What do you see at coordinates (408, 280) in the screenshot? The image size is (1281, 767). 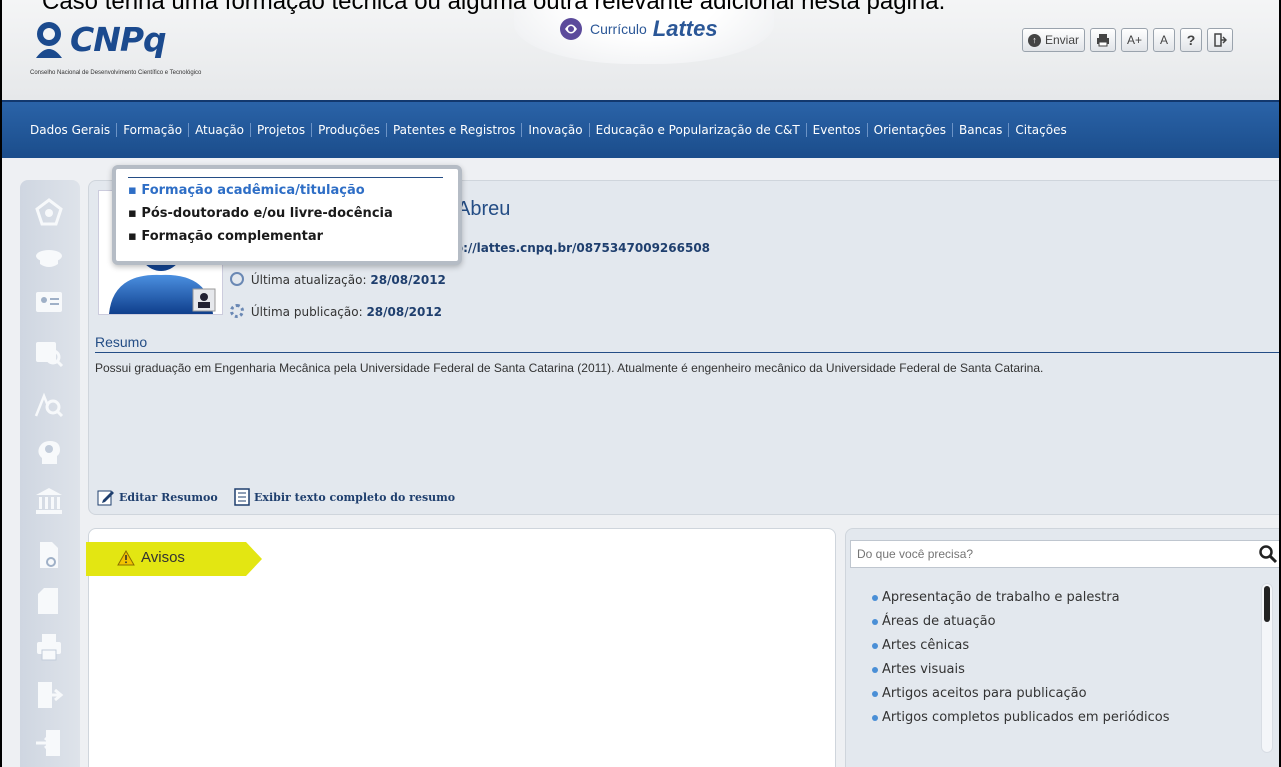 I see `last-update-value: 28/08/2012` at bounding box center [408, 280].